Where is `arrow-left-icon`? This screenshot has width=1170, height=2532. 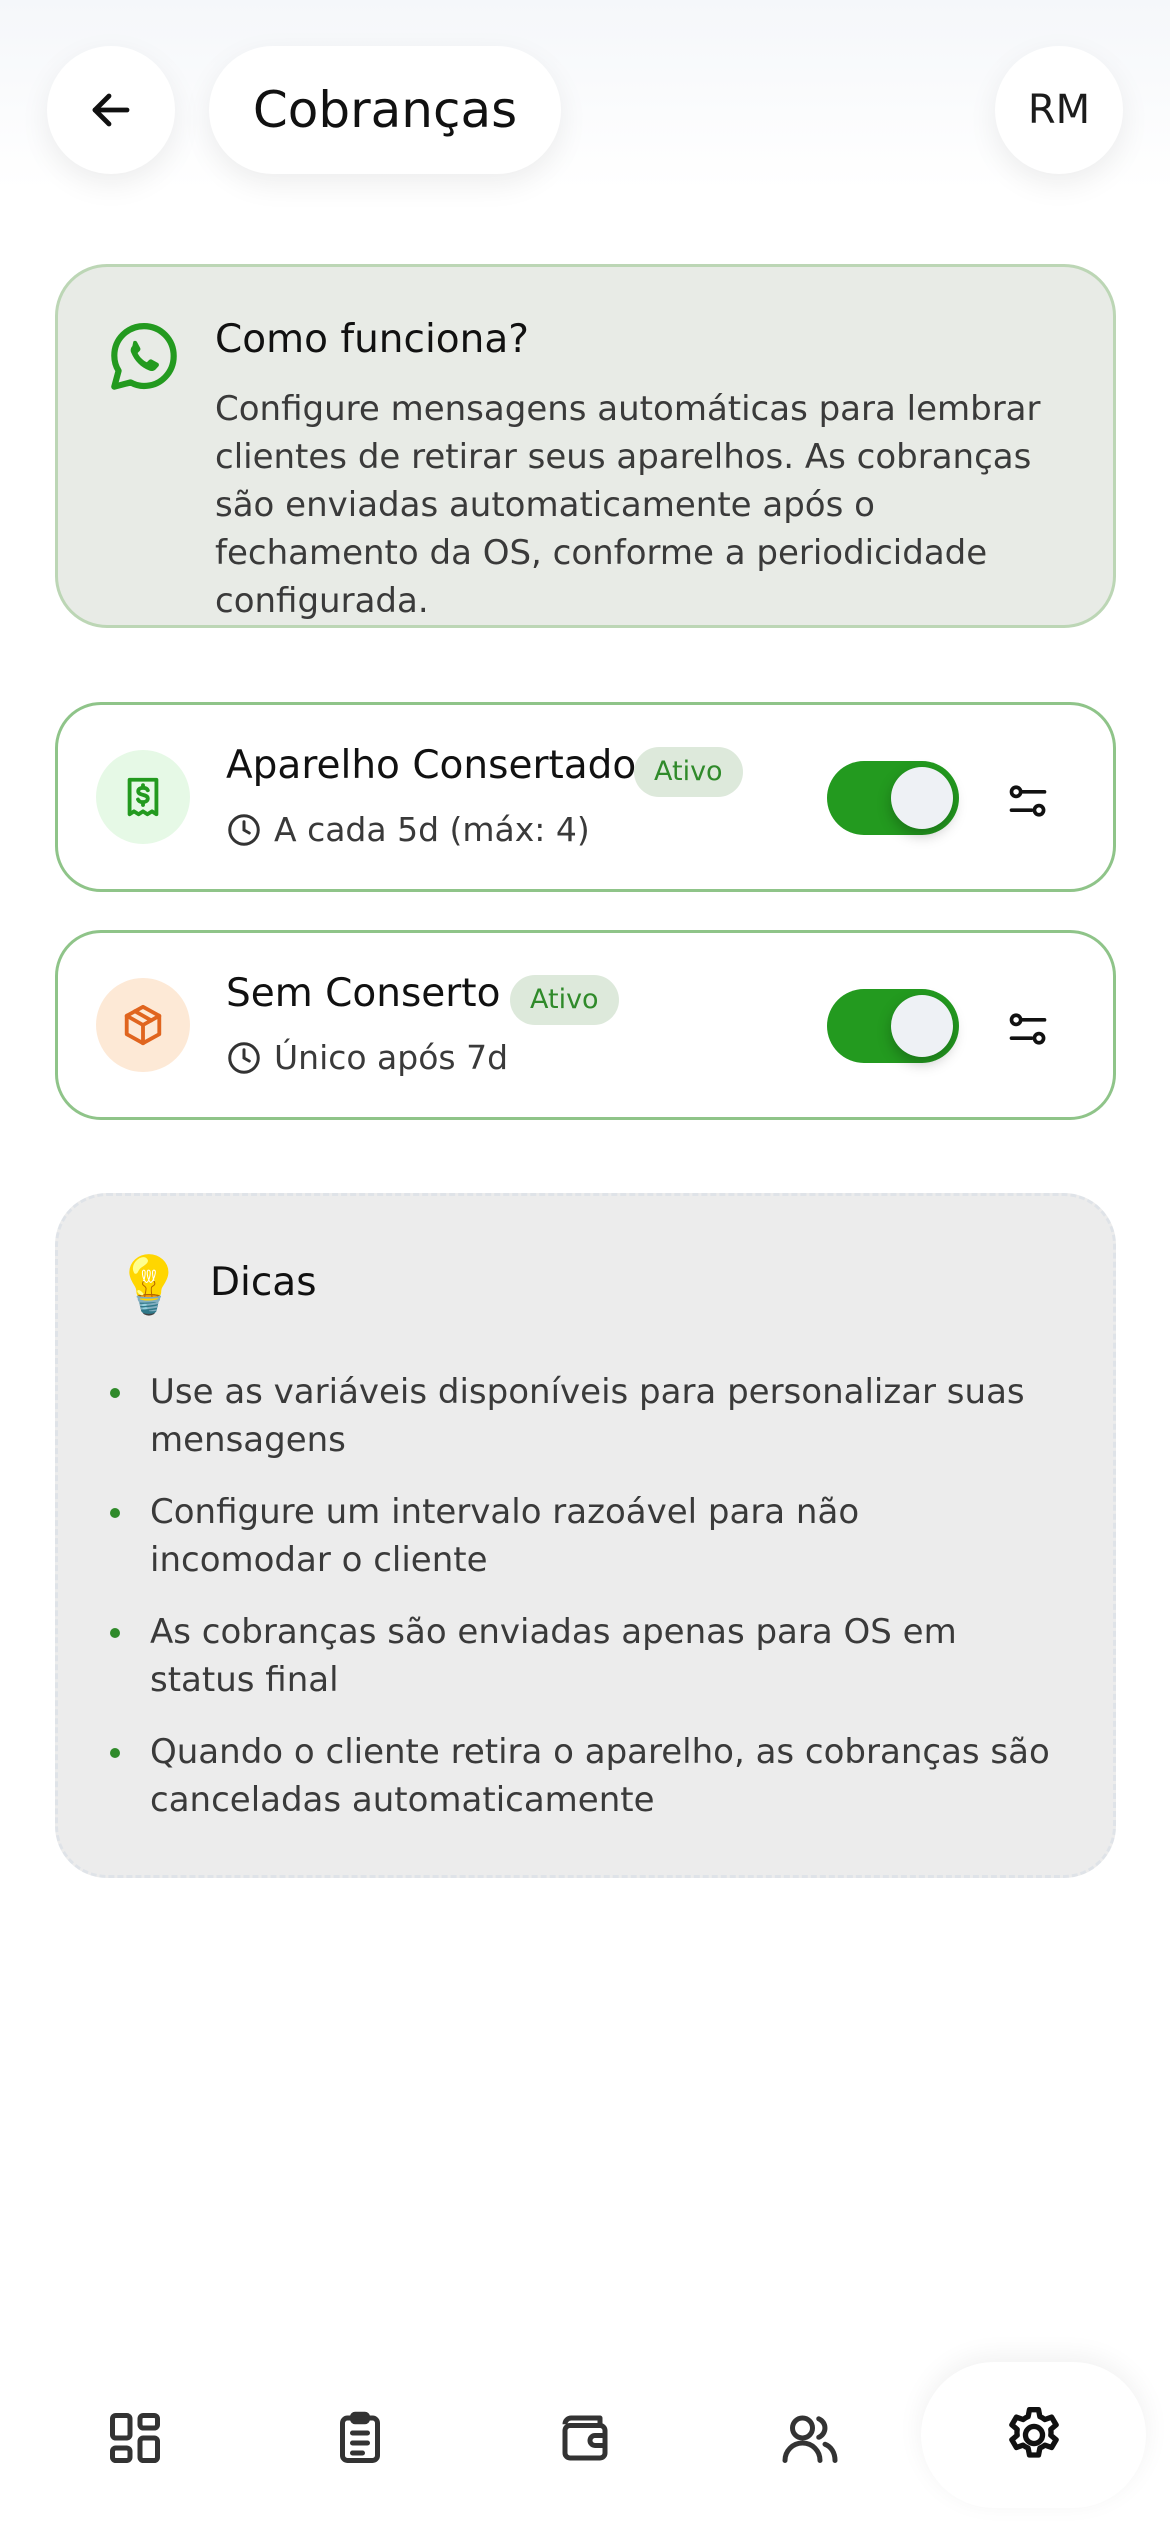 arrow-left-icon is located at coordinates (111, 110).